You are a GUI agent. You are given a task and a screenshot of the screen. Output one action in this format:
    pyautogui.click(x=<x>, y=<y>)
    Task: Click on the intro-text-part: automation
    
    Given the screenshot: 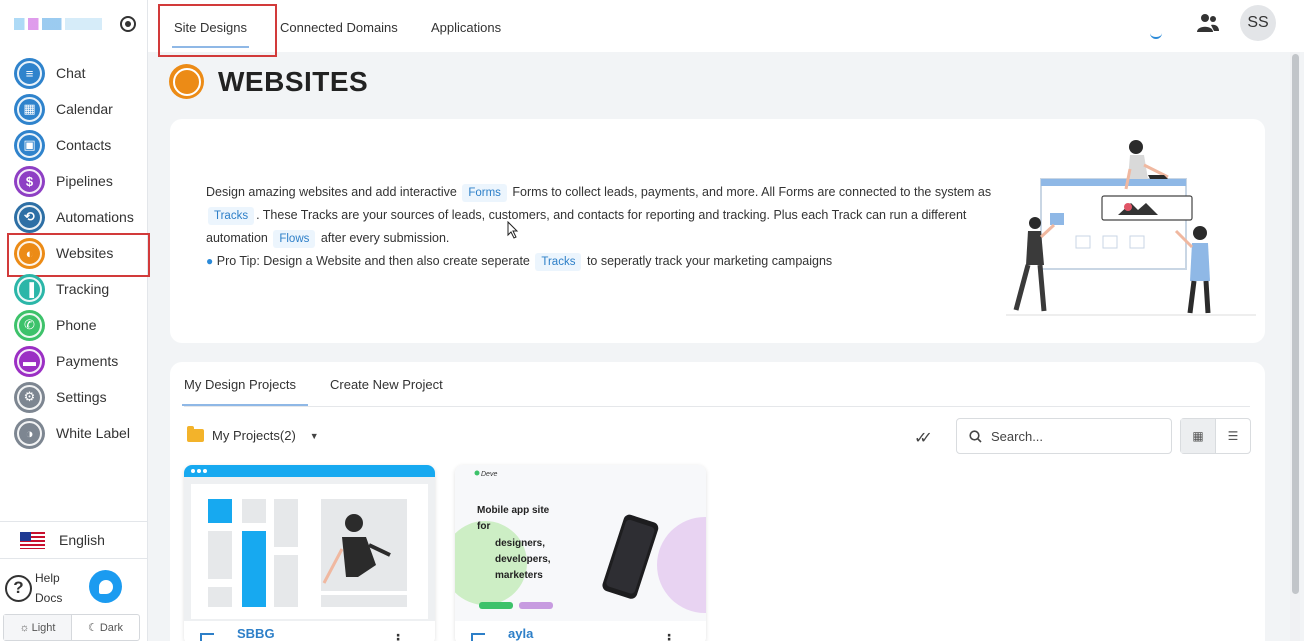 What is the action you would take?
    pyautogui.click(x=237, y=238)
    